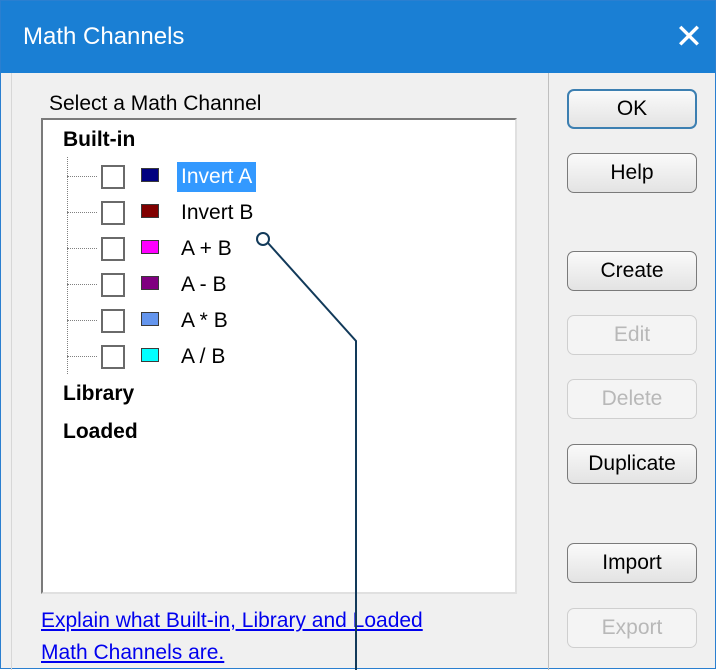 The height and width of the screenshot is (670, 716). What do you see at coordinates (100, 432) in the screenshot?
I see `group-loaded: Loaded` at bounding box center [100, 432].